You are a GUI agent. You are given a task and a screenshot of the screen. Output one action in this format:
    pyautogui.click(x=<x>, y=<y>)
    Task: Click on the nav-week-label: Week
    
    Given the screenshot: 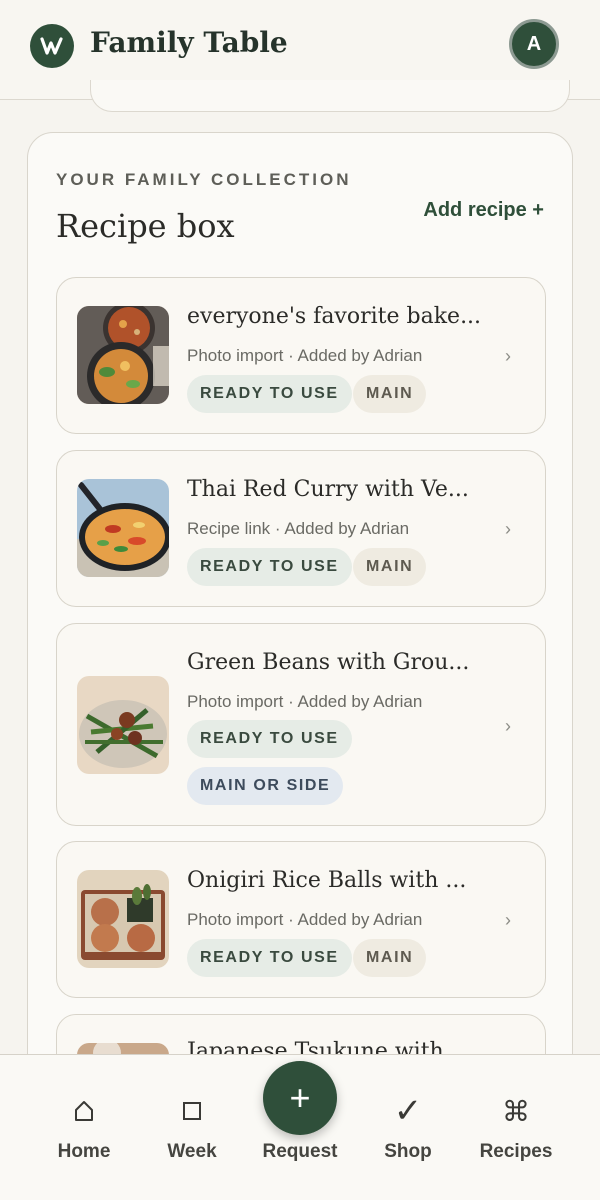 What is the action you would take?
    pyautogui.click(x=192, y=1151)
    